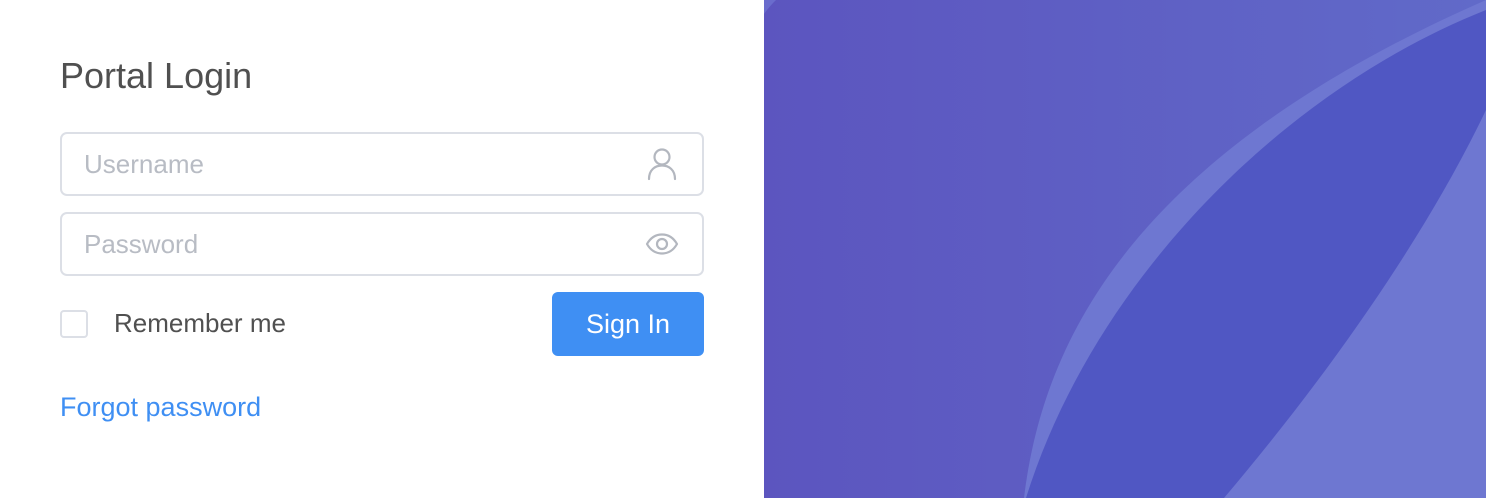 This screenshot has height=498, width=1486. I want to click on password-field, so click(382, 244).